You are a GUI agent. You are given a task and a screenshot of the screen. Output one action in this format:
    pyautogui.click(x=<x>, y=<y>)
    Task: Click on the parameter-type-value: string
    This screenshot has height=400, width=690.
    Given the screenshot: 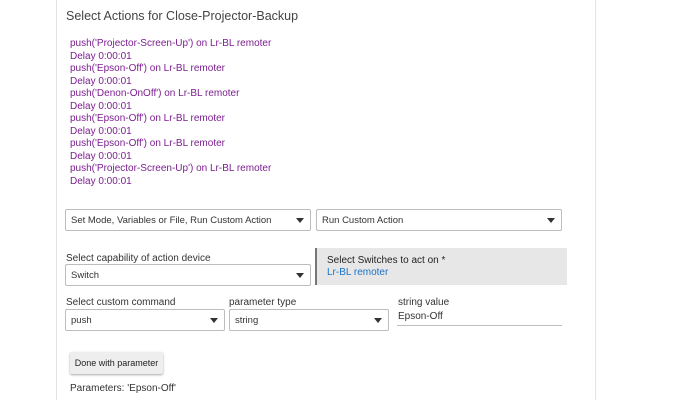 What is the action you would take?
    pyautogui.click(x=247, y=320)
    